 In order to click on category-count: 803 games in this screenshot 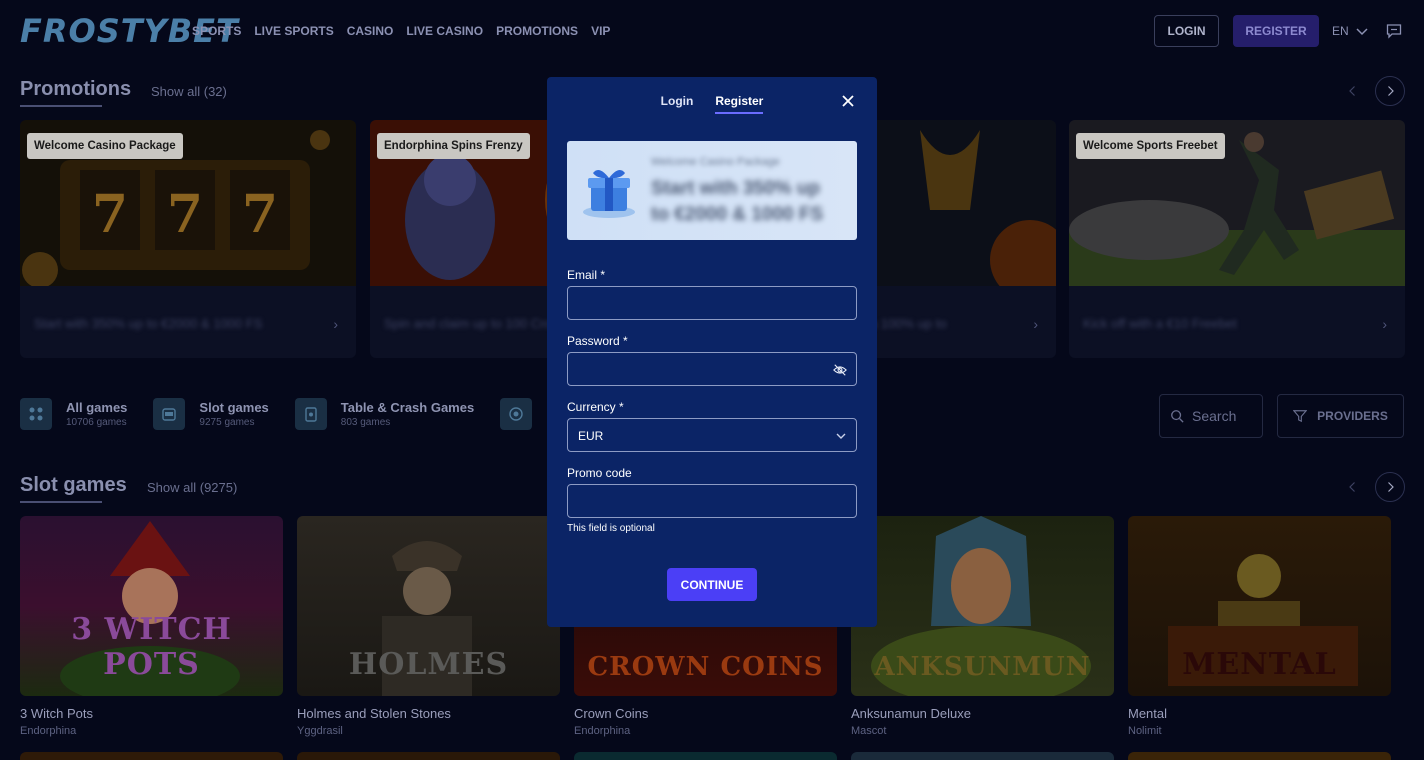, I will do `click(365, 422)`.